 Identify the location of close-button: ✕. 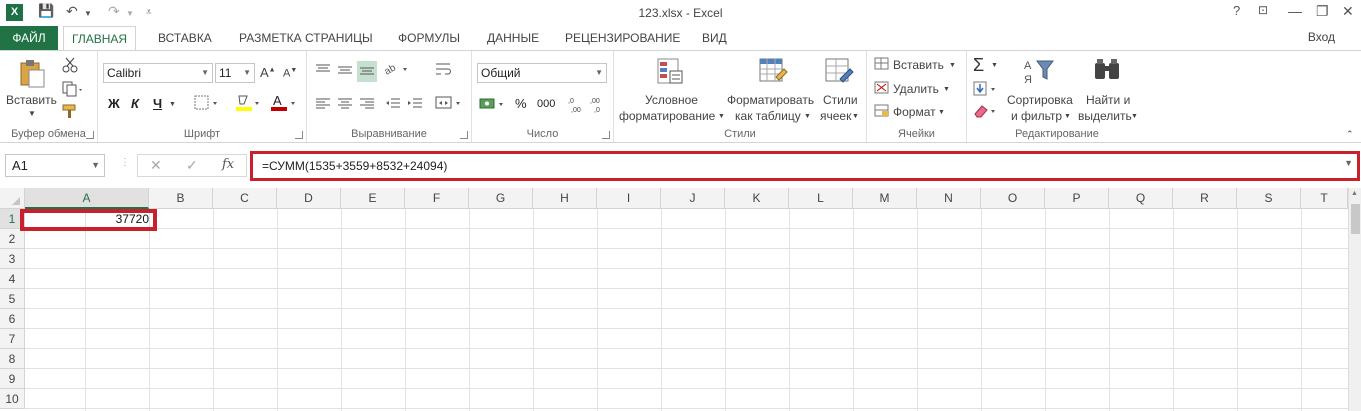
(1348, 11).